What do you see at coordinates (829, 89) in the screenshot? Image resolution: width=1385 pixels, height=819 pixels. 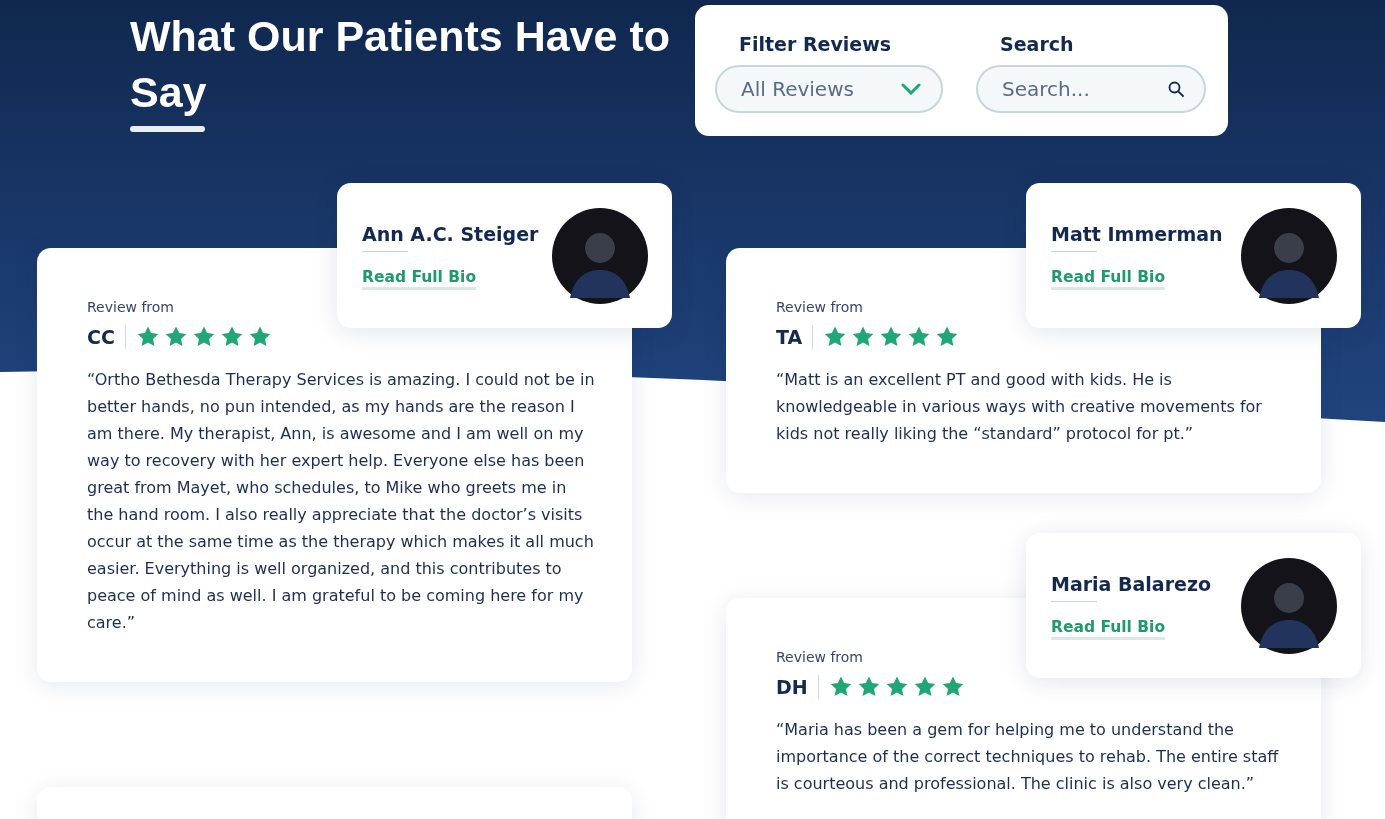 I see `filter-dropdown: All Reviews` at bounding box center [829, 89].